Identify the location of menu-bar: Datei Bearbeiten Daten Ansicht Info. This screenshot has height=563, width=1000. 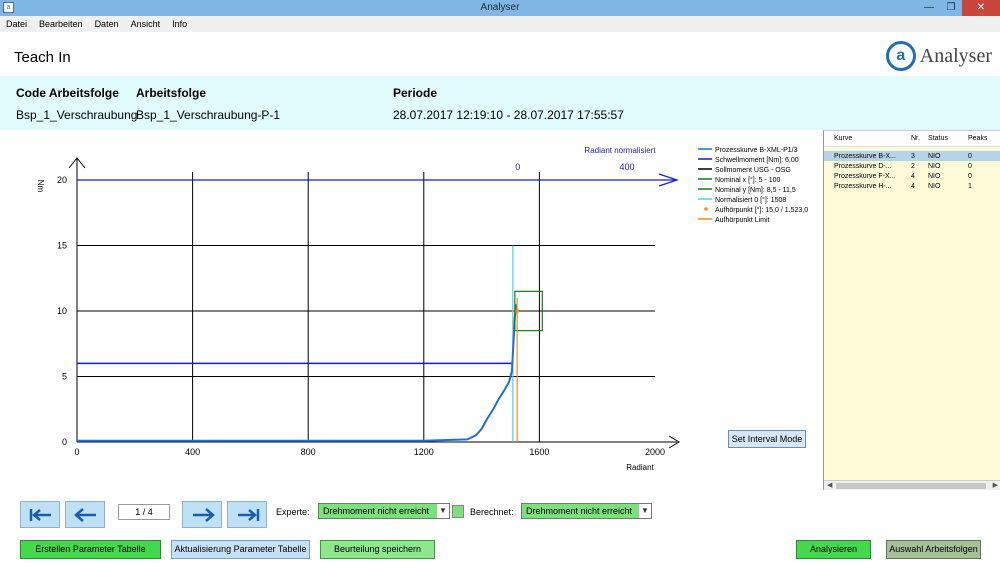
(500, 24).